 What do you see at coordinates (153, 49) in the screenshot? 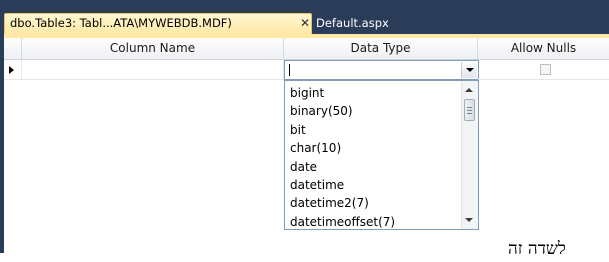
I see `column-name-header: Column Name` at bounding box center [153, 49].